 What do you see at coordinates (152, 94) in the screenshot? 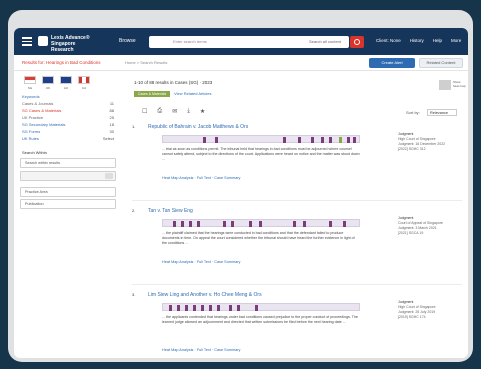
I see `category-chip: Cases & Materials` at bounding box center [152, 94].